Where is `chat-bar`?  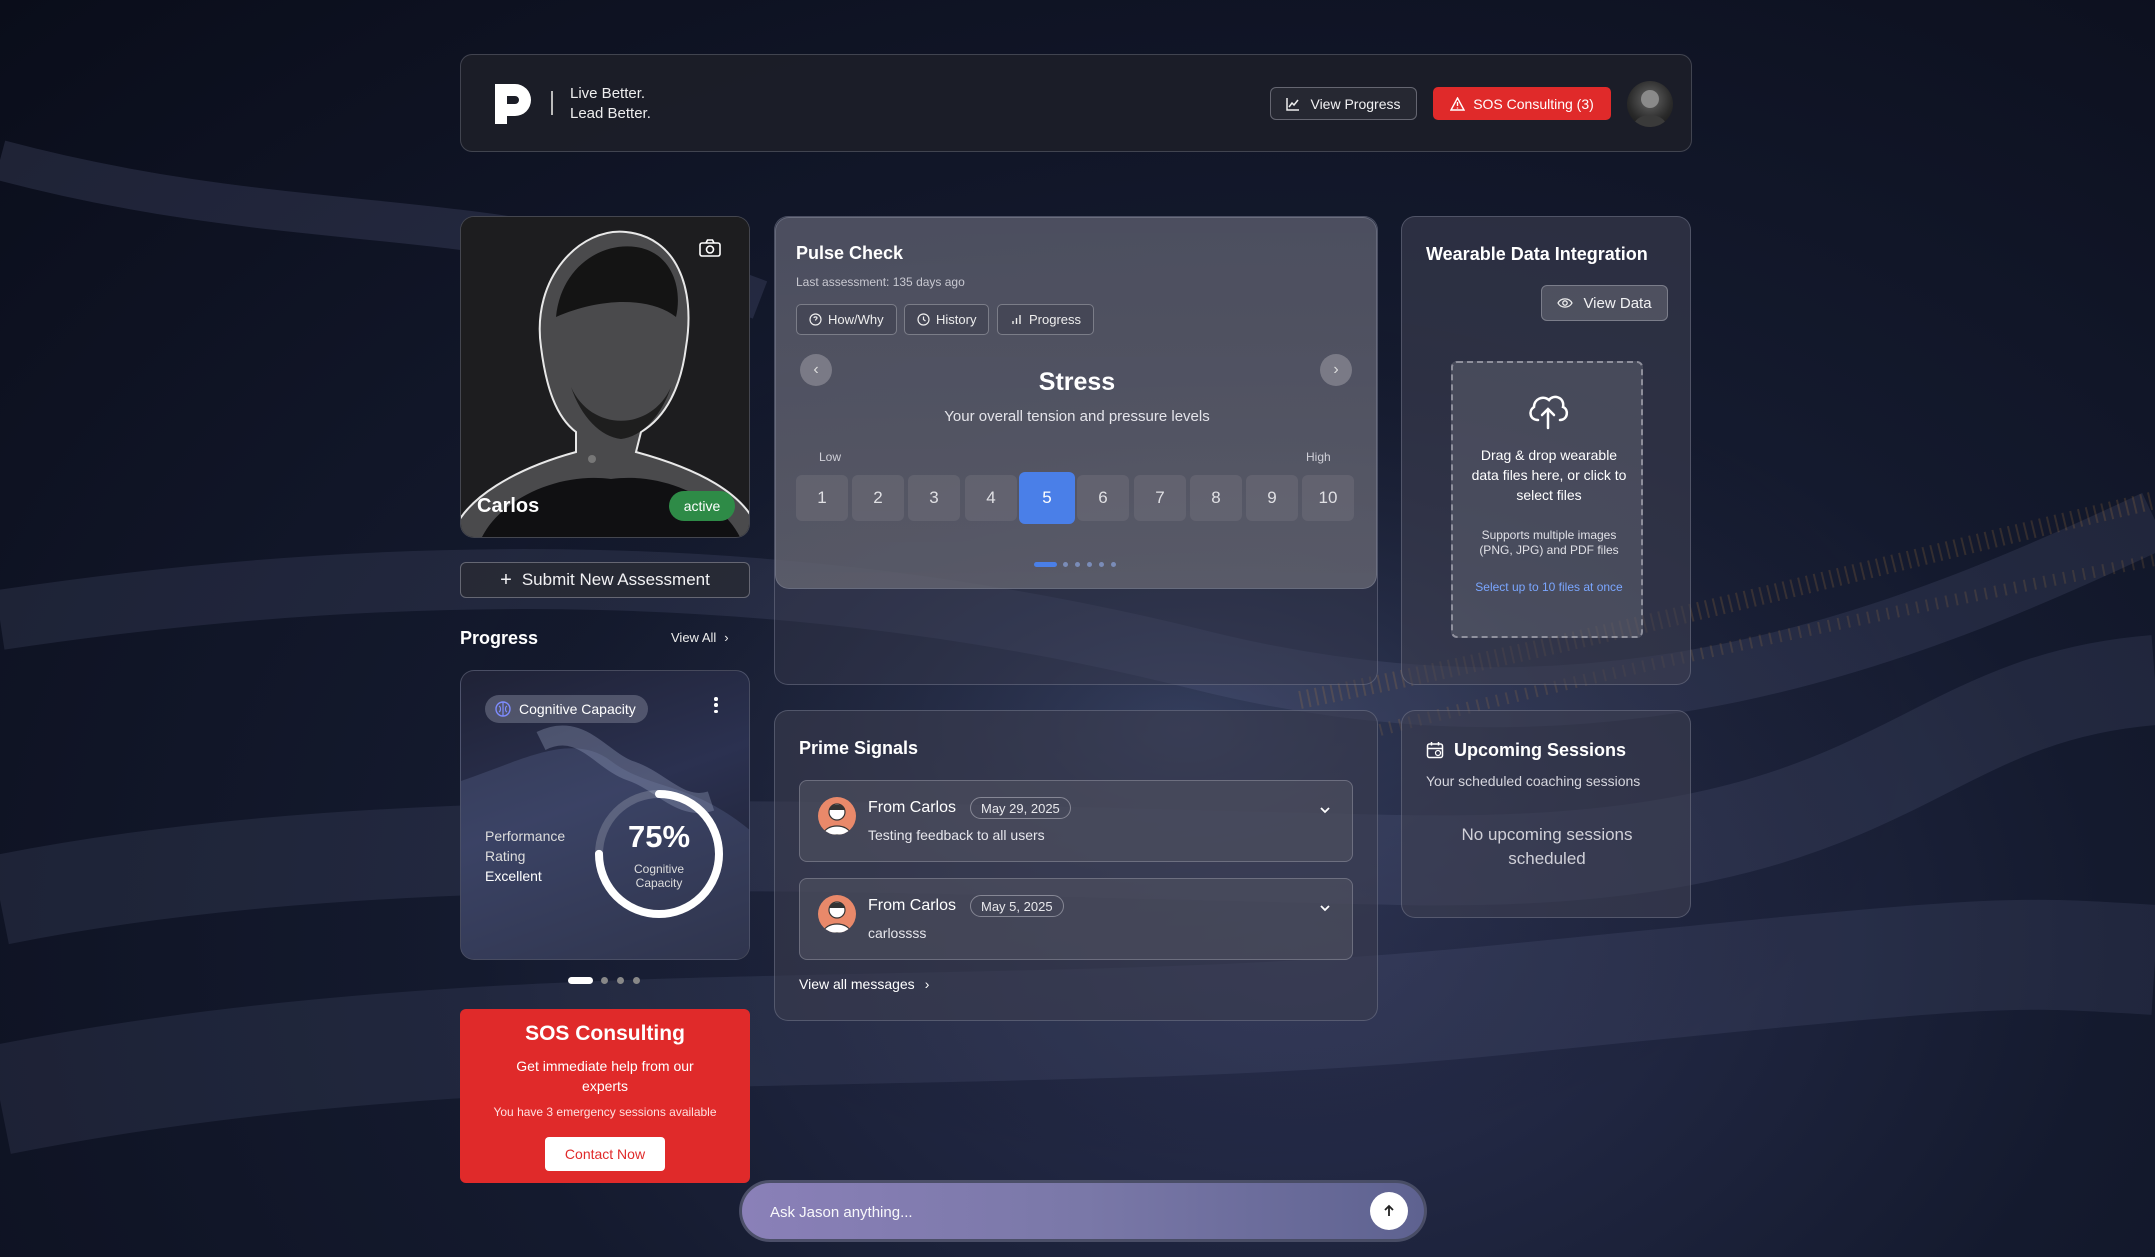 chat-bar is located at coordinates (1083, 1211).